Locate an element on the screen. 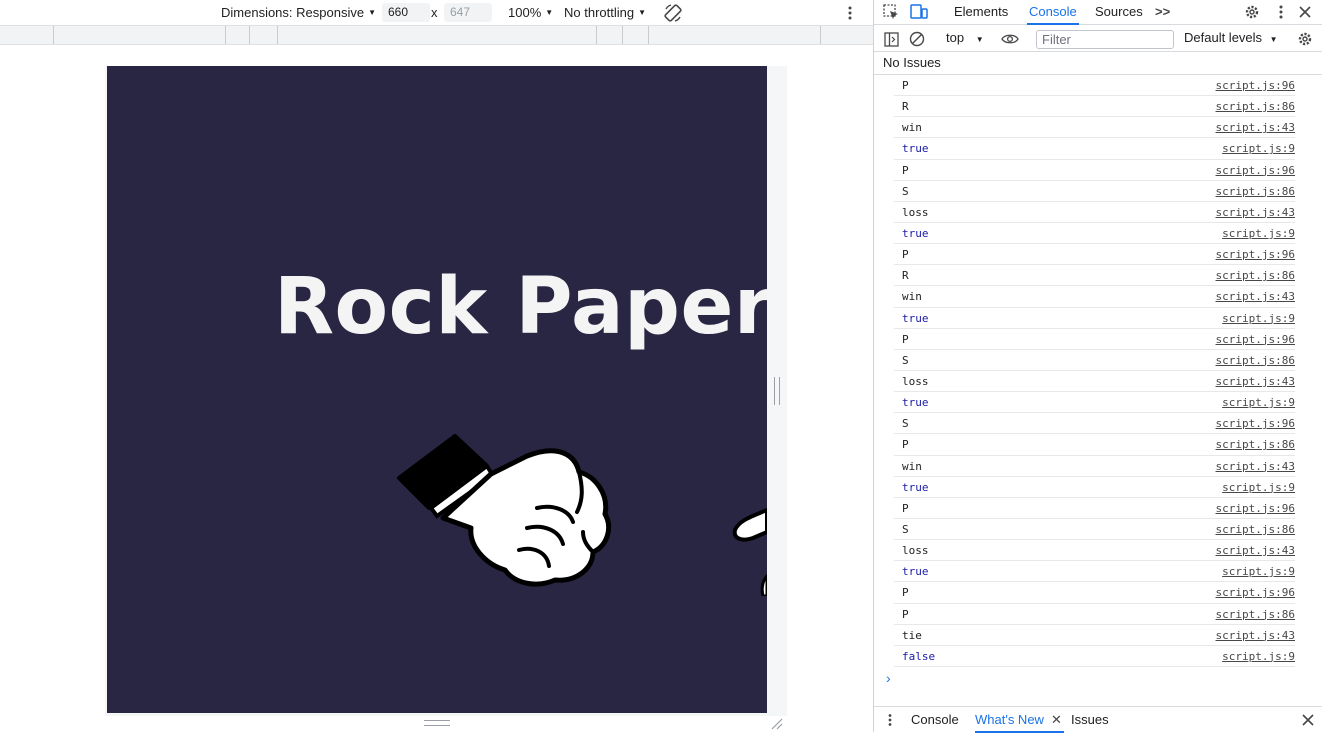  resize-corner-icon is located at coordinates (777, 724).